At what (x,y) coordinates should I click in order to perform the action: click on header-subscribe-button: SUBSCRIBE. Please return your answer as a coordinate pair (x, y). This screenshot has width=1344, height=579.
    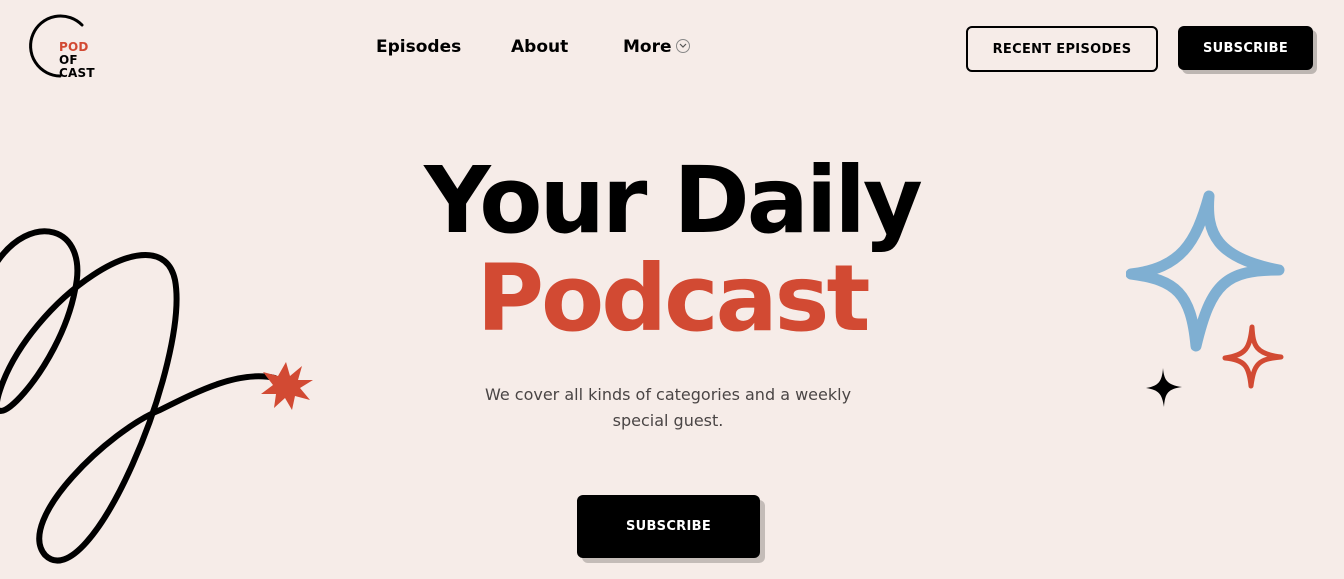
    Looking at the image, I should click on (1245, 48).